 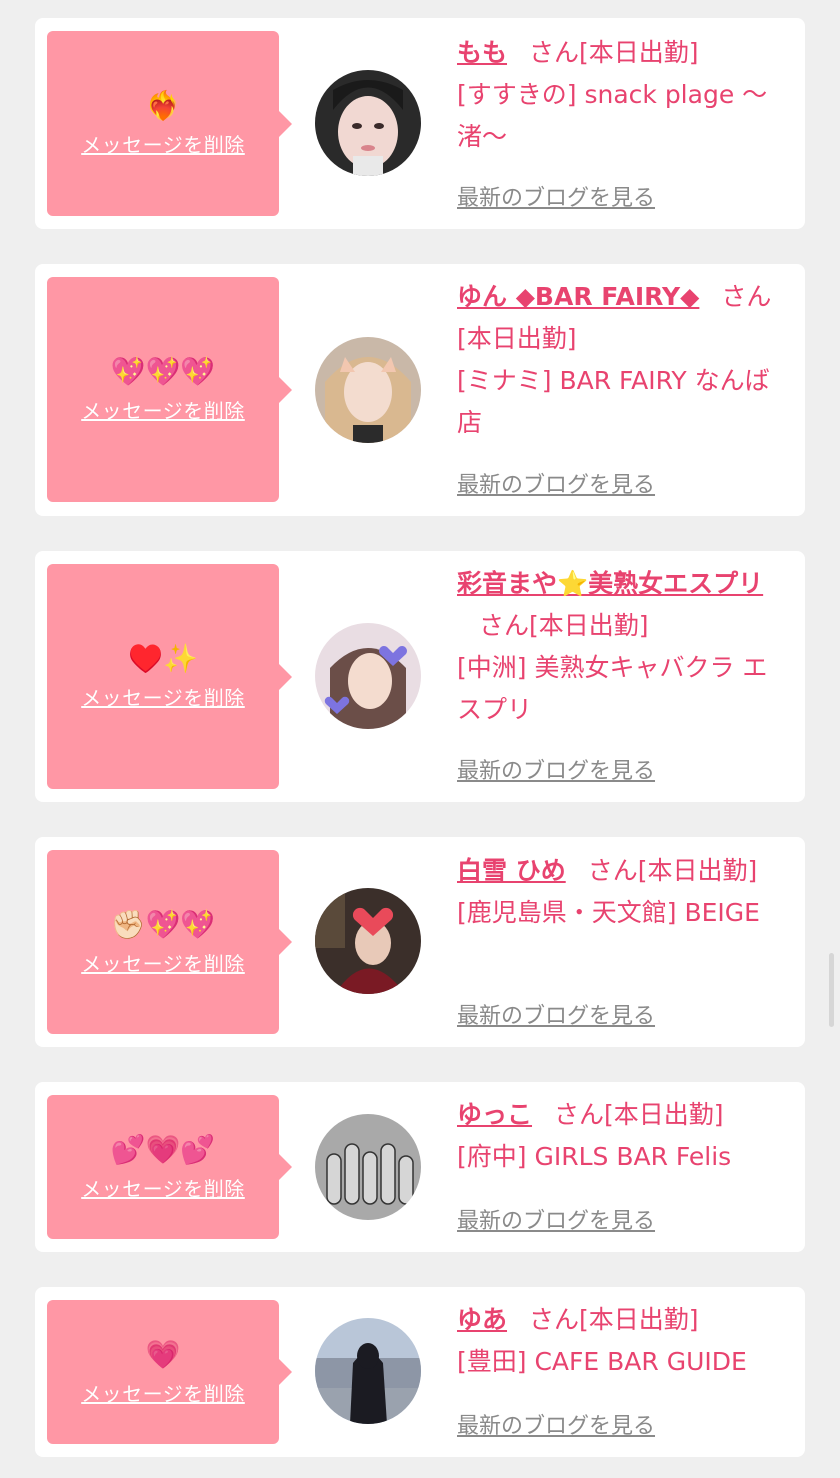 What do you see at coordinates (169, 389) in the screenshot?
I see `message-bubble: 💖💖💖 メッセージを削除` at bounding box center [169, 389].